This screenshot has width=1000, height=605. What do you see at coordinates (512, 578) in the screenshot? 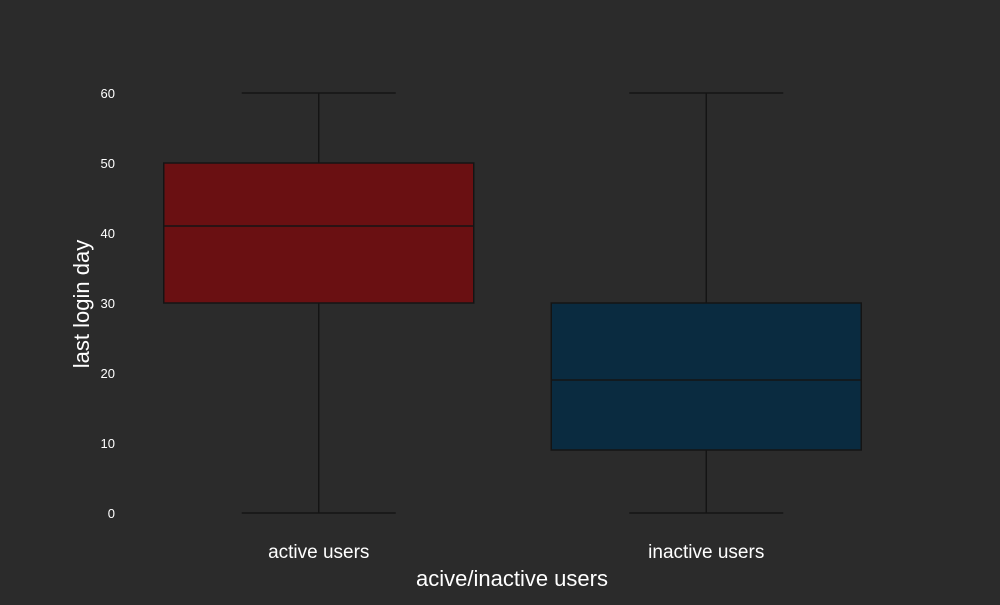
I see `x-axis-label: acive/inactive users` at bounding box center [512, 578].